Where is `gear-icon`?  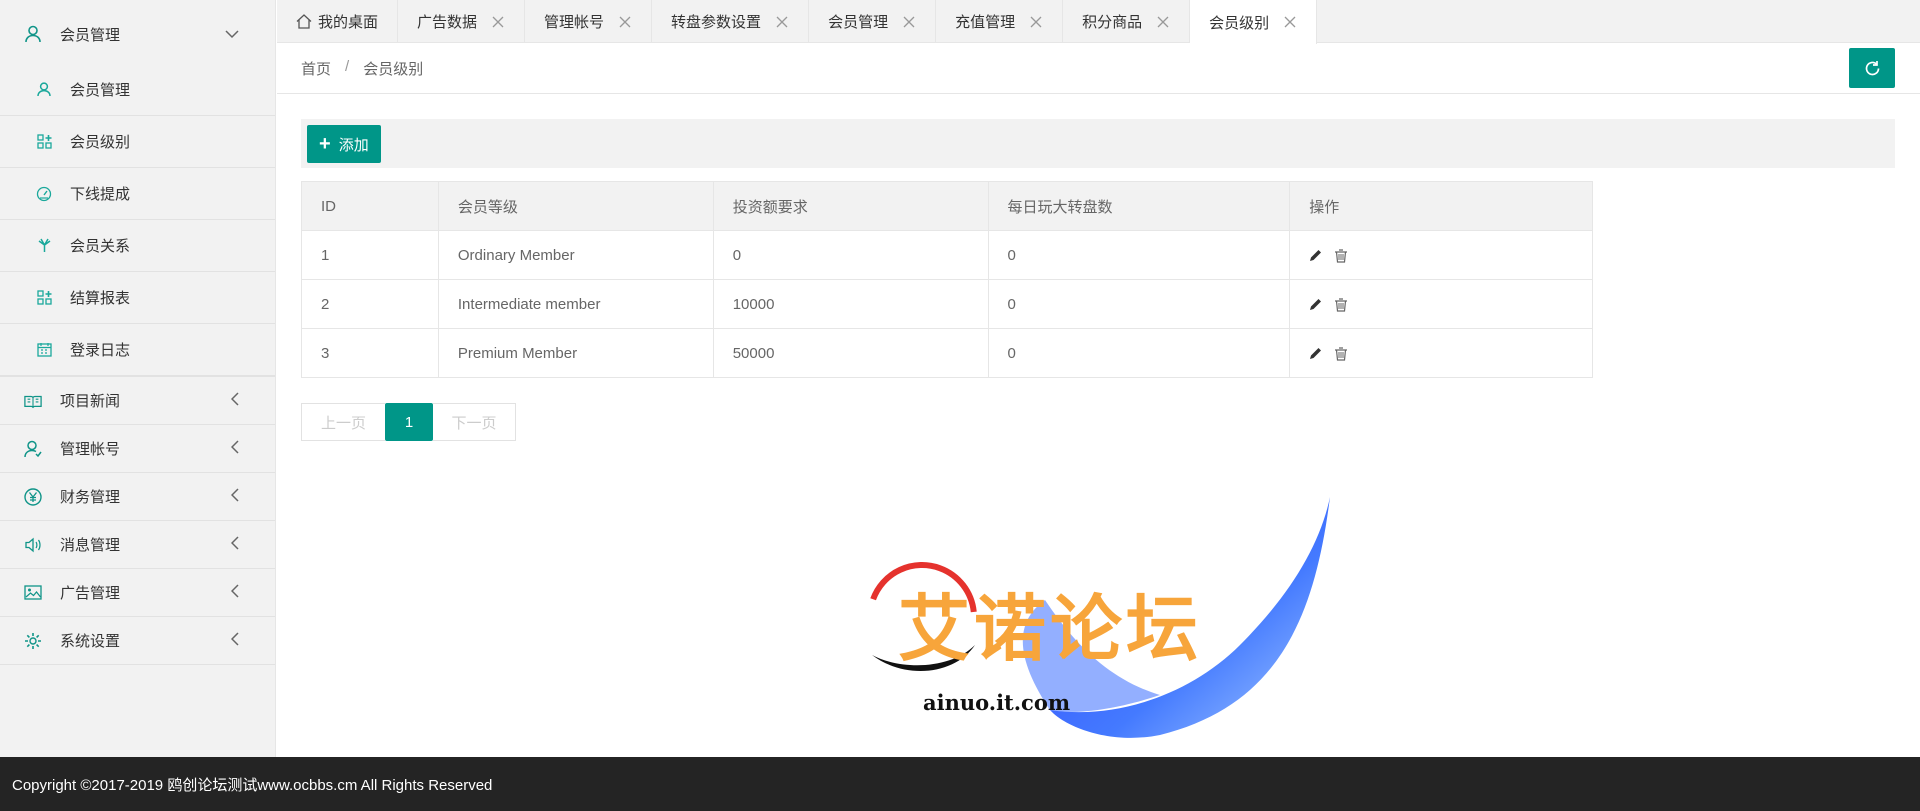 gear-icon is located at coordinates (33, 641).